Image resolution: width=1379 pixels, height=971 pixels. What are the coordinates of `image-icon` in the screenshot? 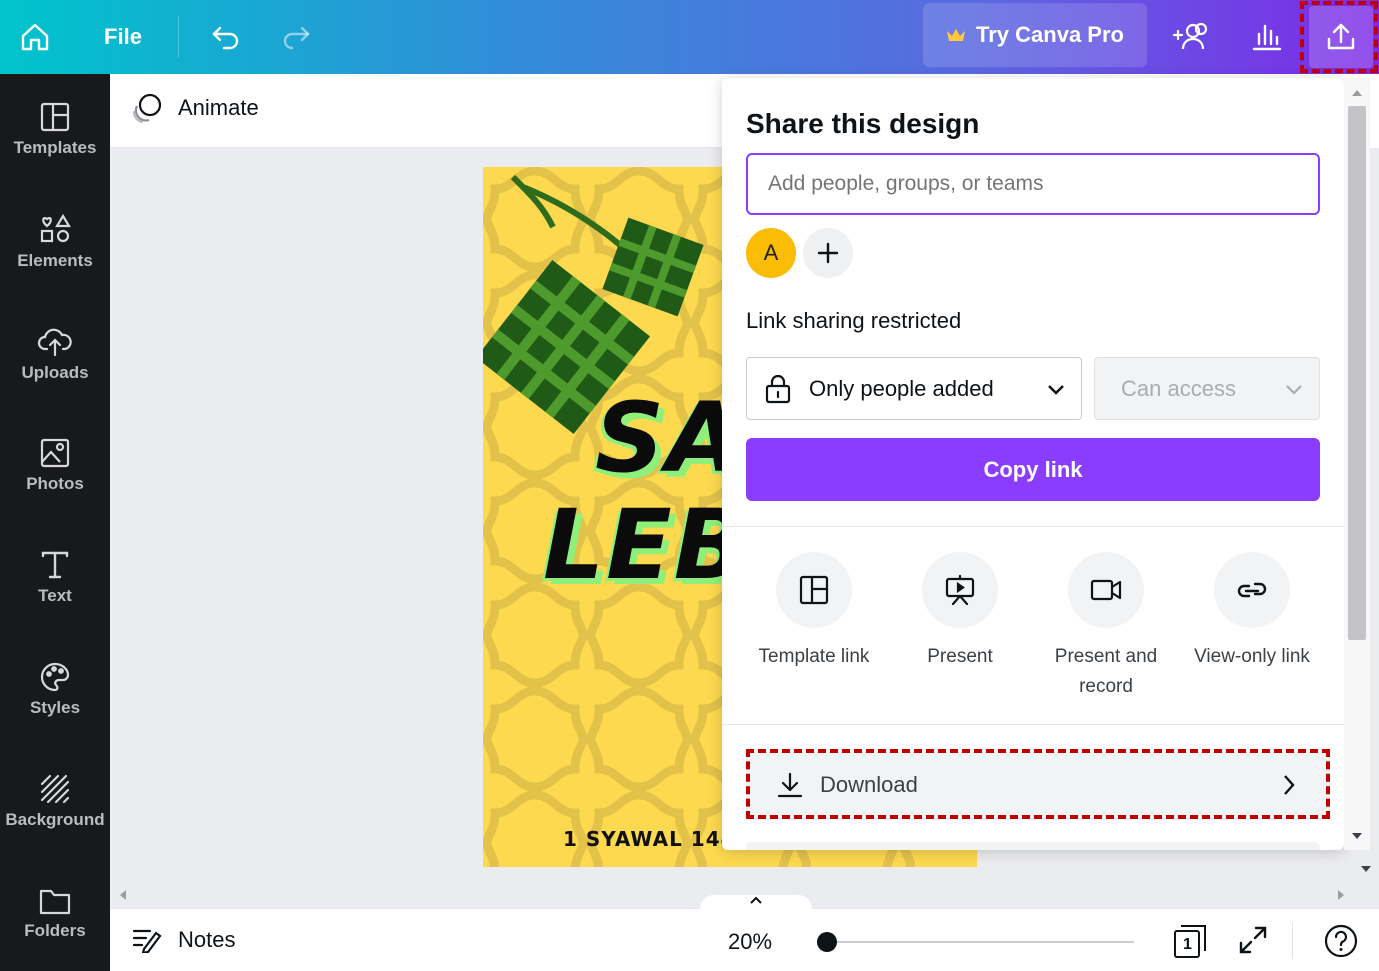 It's located at (55, 453).